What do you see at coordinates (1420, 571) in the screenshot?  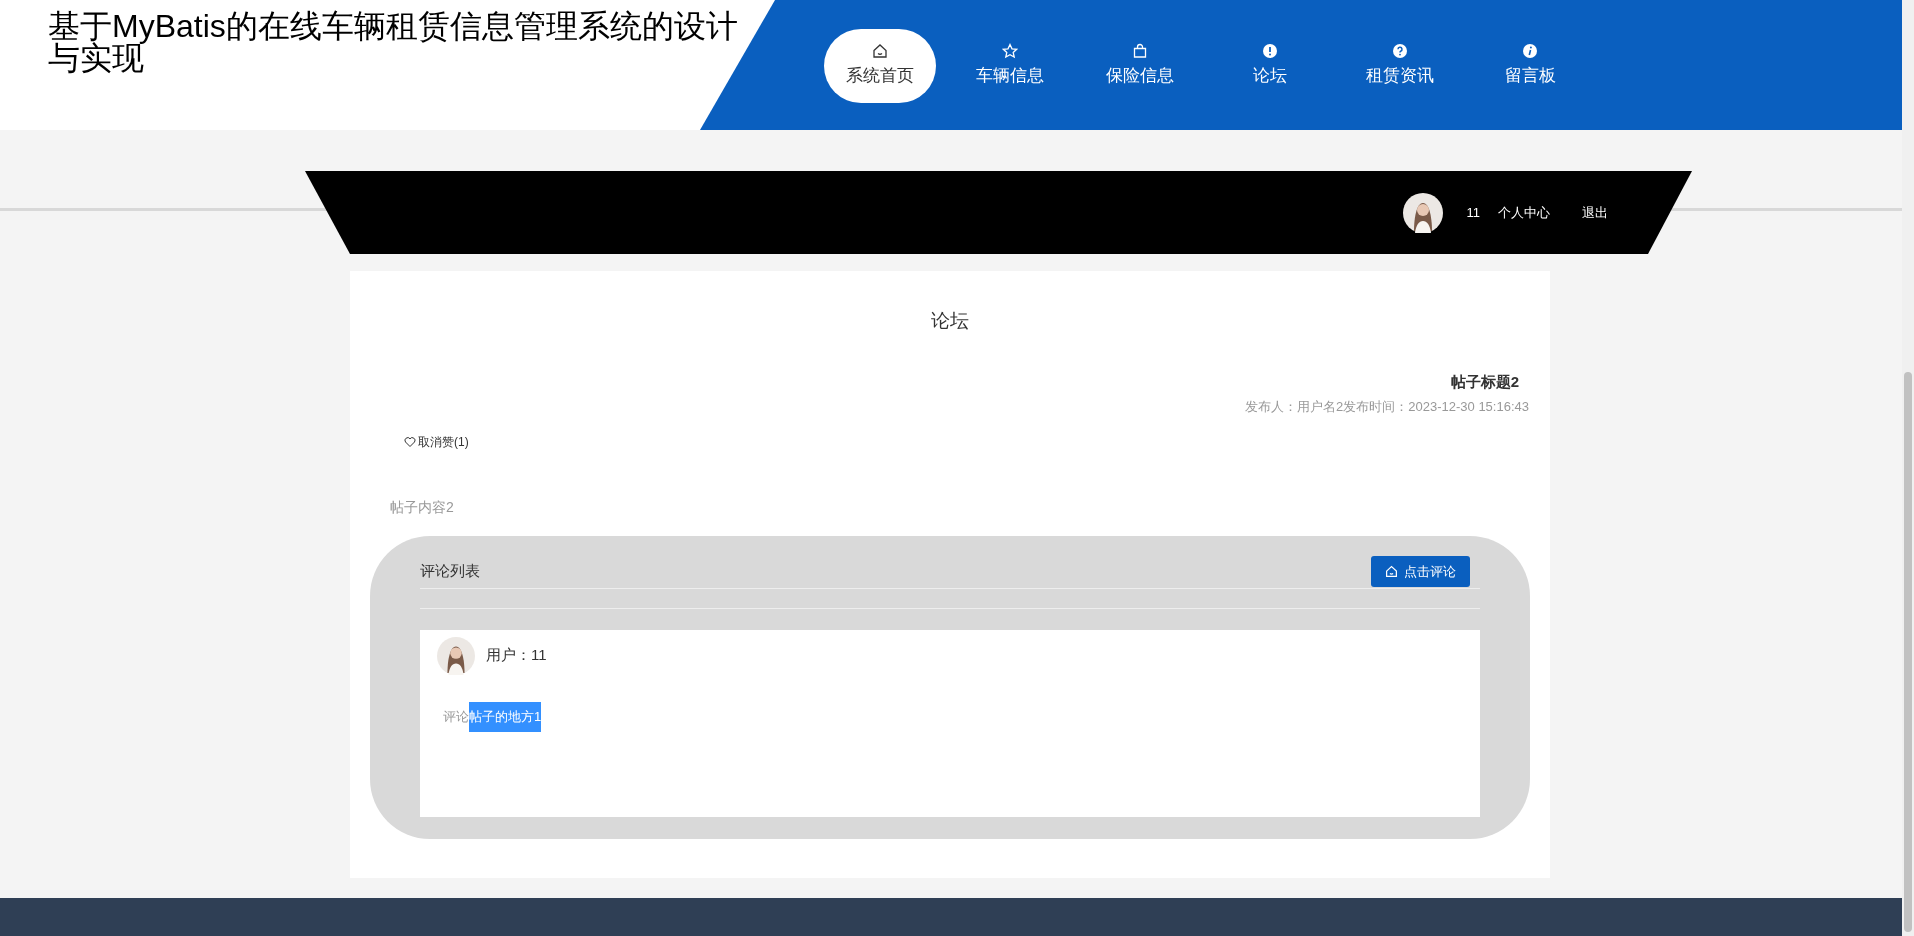 I see `comment-button: 点击评论` at bounding box center [1420, 571].